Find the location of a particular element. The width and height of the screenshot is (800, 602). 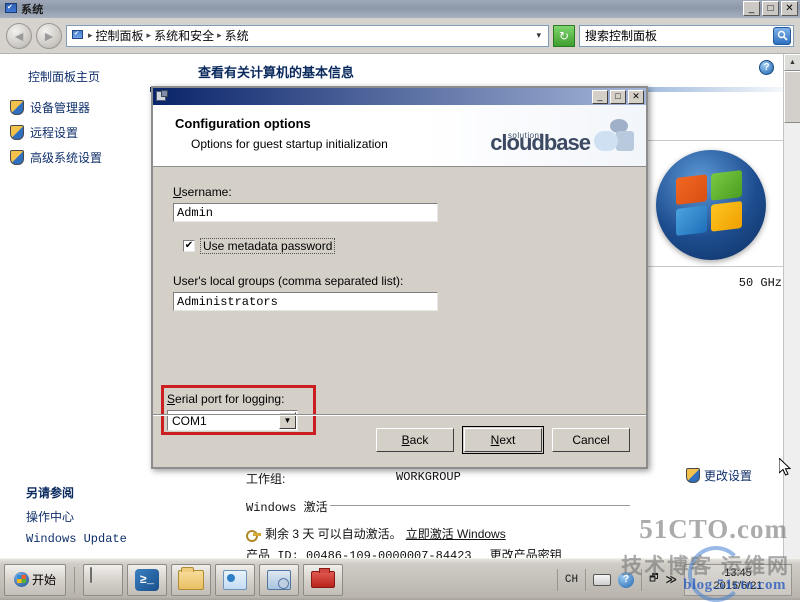

toolbox-icon is located at coordinates (323, 578).